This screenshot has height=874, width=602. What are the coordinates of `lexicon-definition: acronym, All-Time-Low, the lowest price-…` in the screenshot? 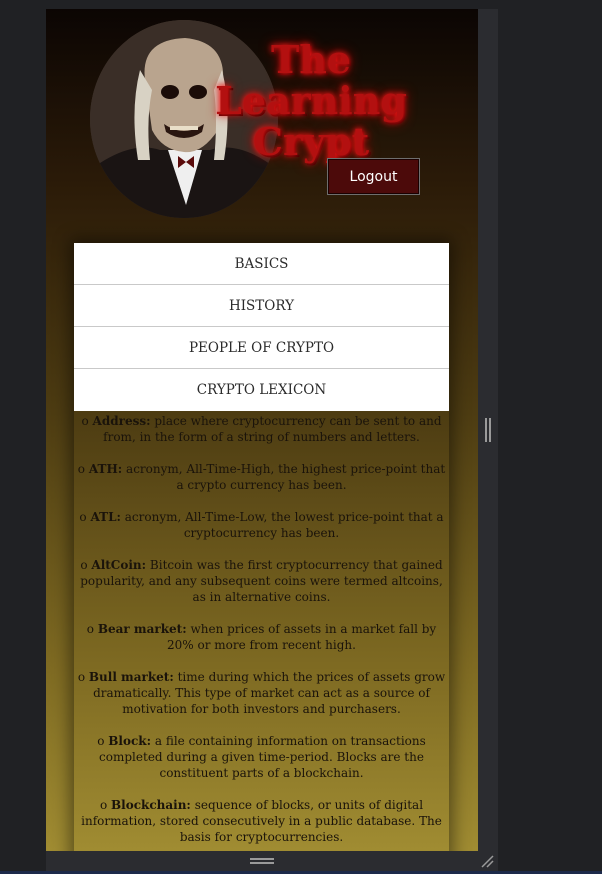 It's located at (284, 525).